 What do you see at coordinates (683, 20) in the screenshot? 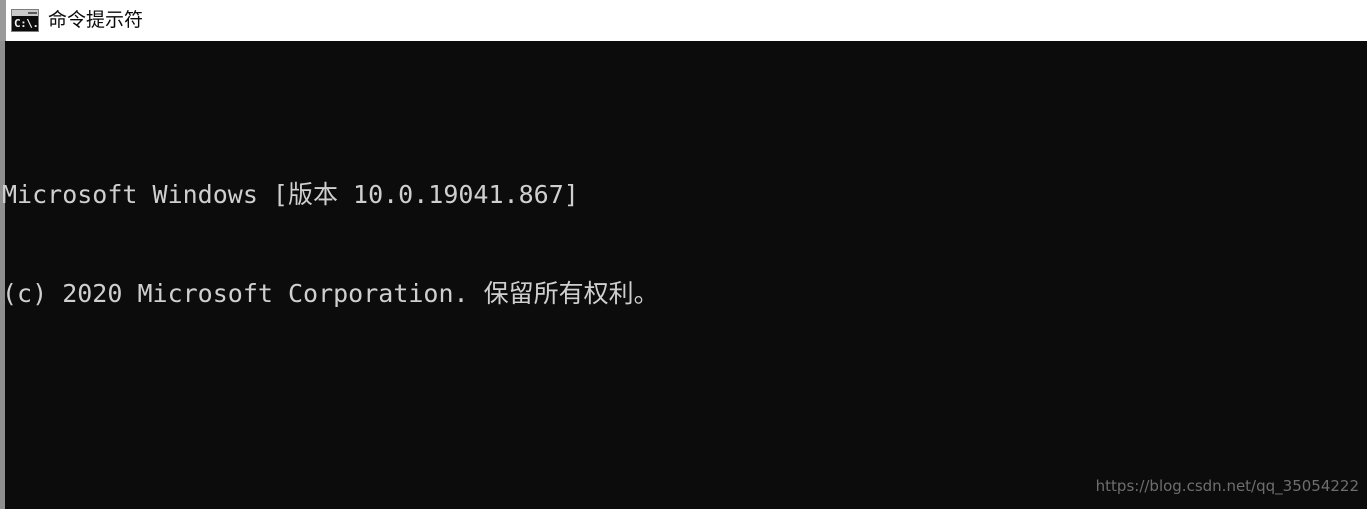
I see `window-titlebar: C:\. 命令提示符` at bounding box center [683, 20].